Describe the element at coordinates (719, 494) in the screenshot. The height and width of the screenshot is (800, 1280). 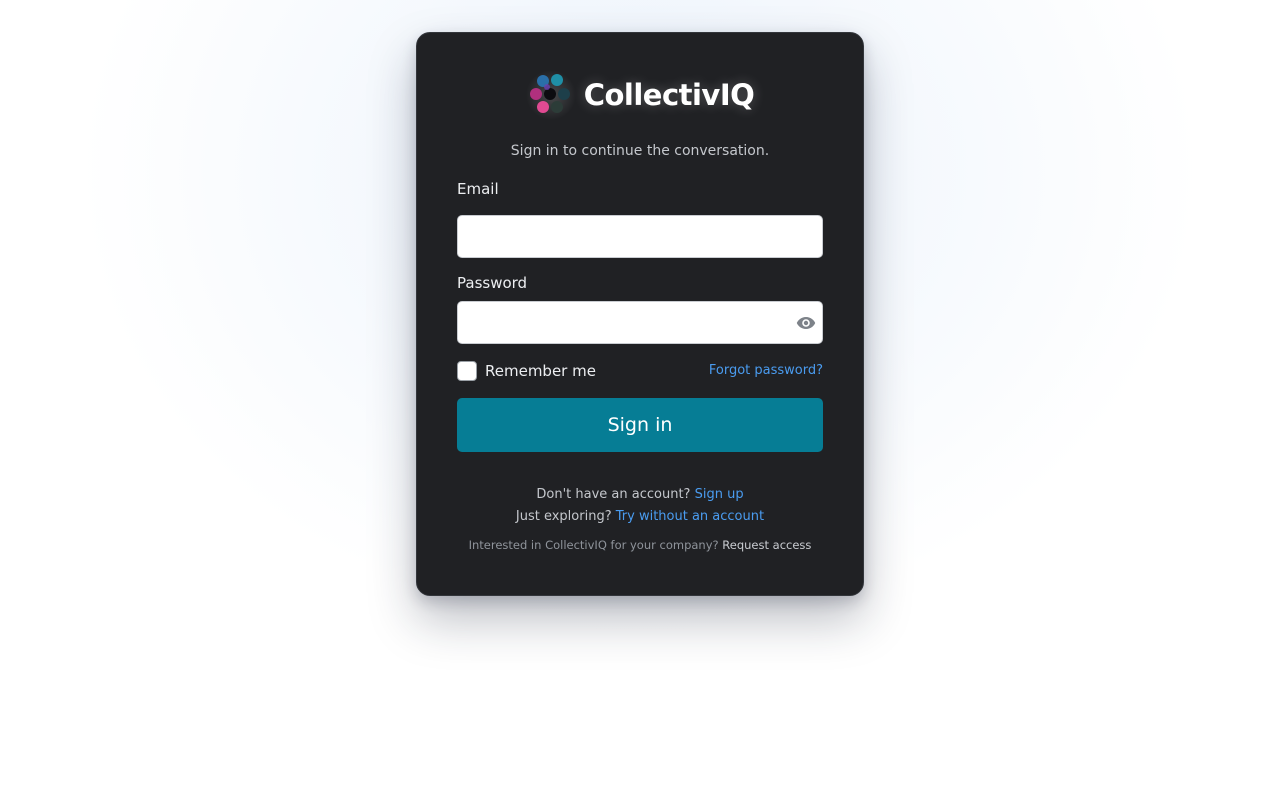
I see `sign-up-link: Sign up` at that location.